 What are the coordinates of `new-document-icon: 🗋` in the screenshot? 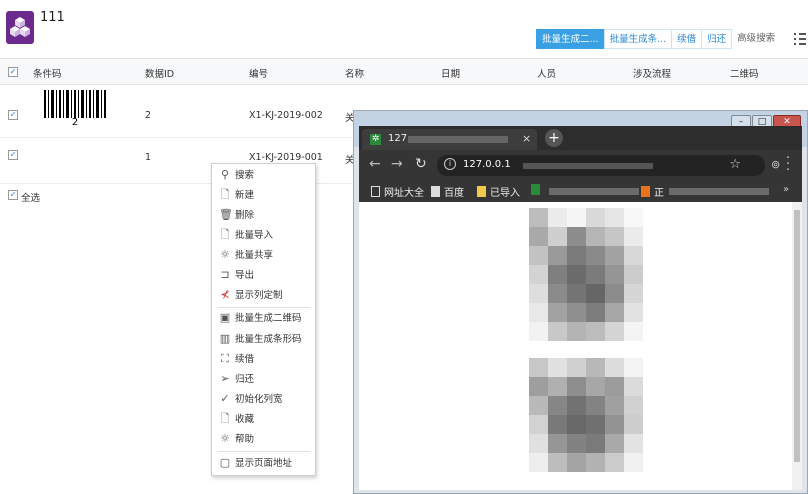 It's located at (225, 194).